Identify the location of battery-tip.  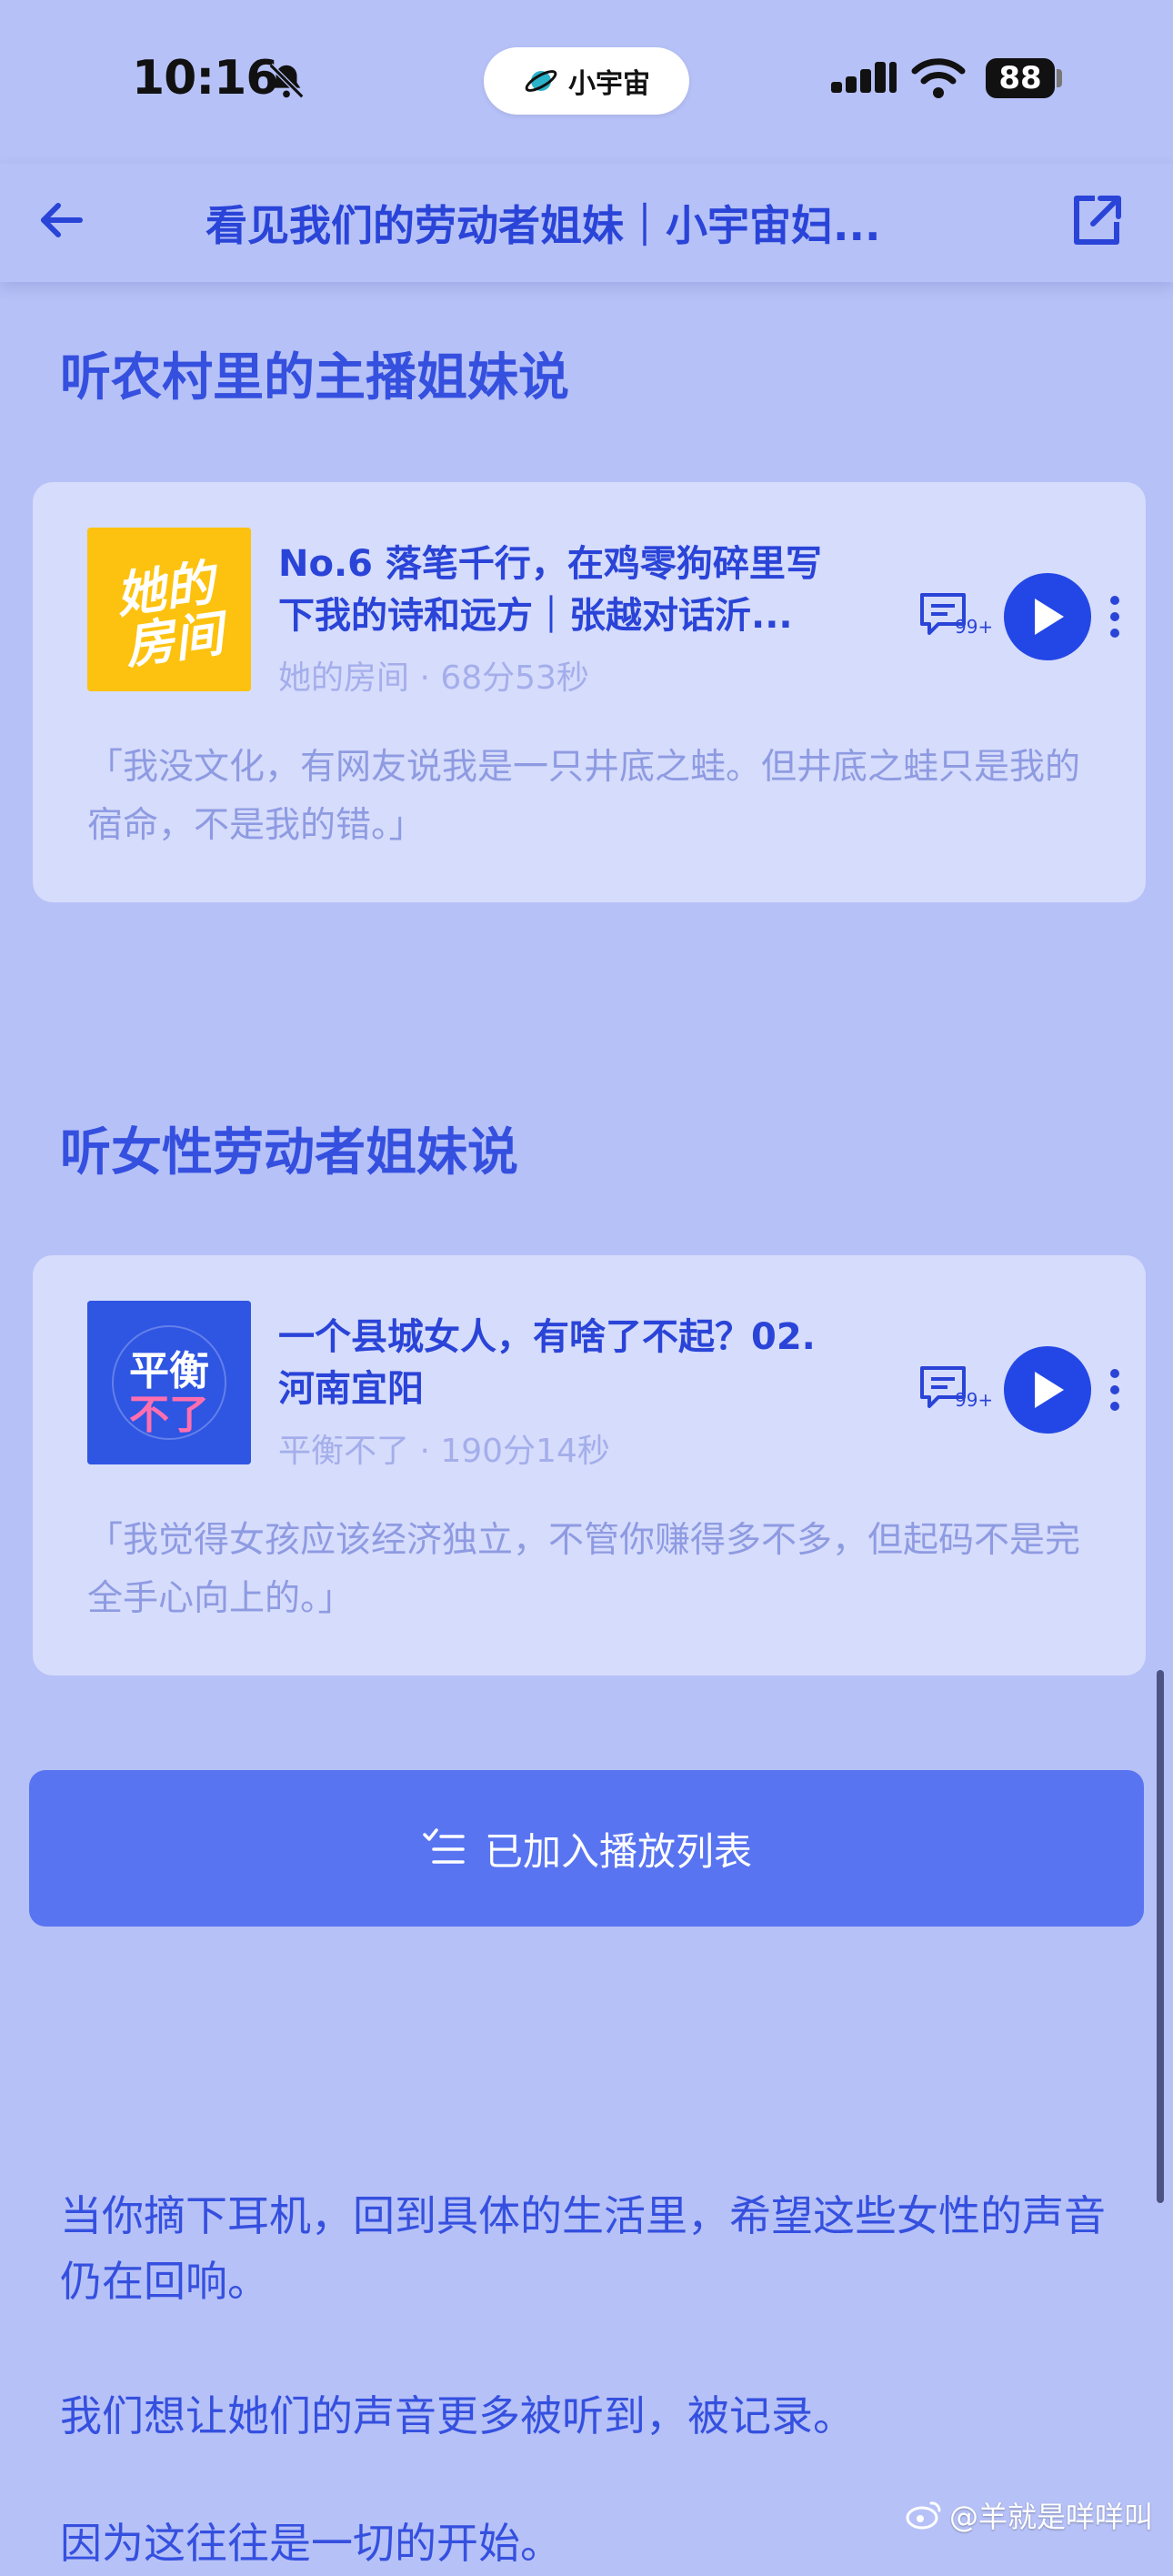
(1060, 78).